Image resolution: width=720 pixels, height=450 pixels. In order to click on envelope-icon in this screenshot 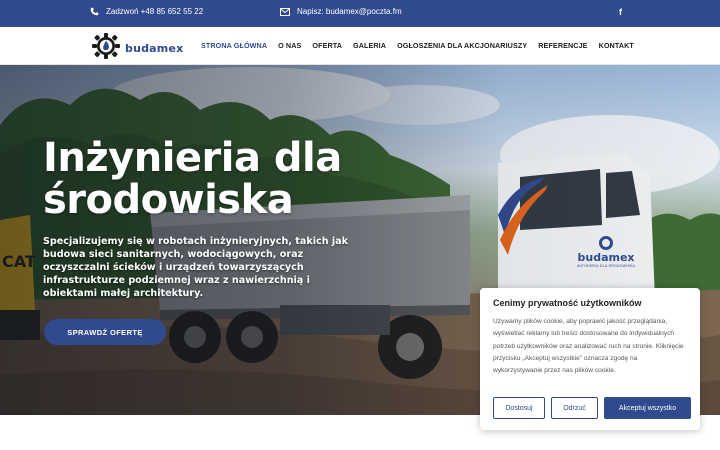, I will do `click(285, 11)`.